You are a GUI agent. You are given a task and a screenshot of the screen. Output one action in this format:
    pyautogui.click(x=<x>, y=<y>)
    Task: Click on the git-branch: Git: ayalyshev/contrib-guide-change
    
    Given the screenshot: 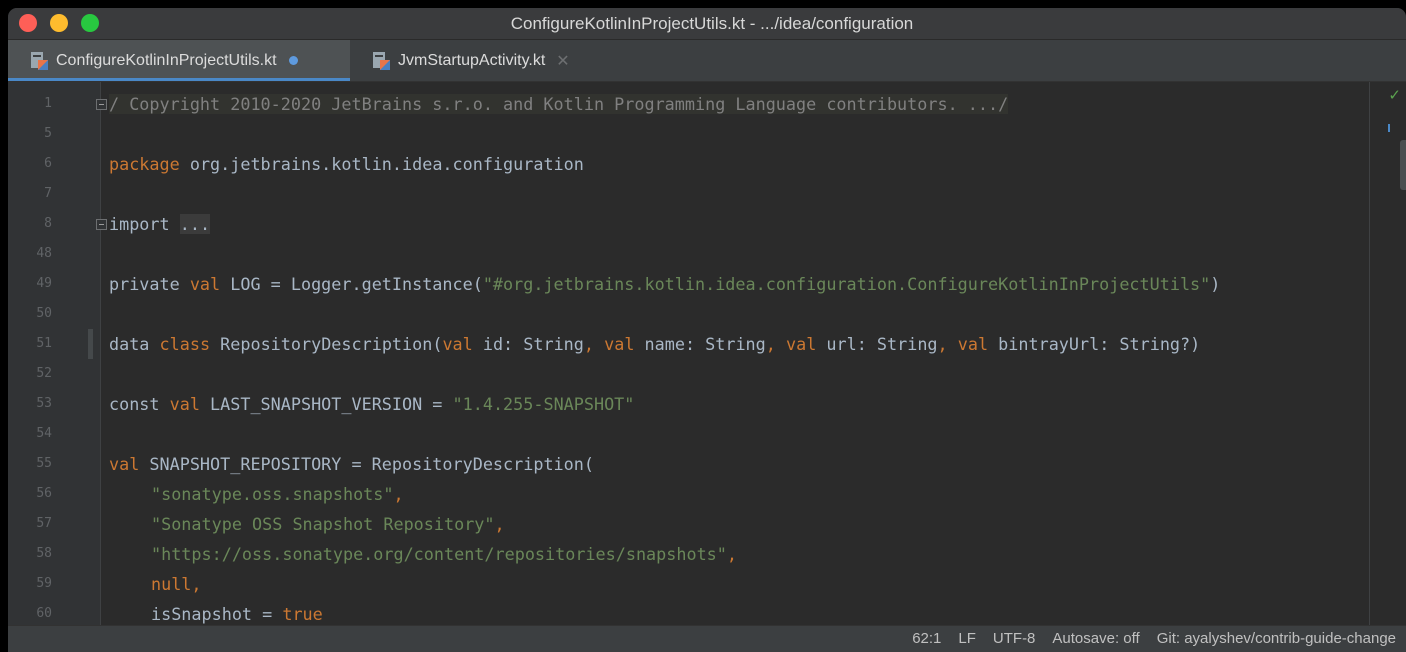 What is the action you would take?
    pyautogui.click(x=1276, y=638)
    